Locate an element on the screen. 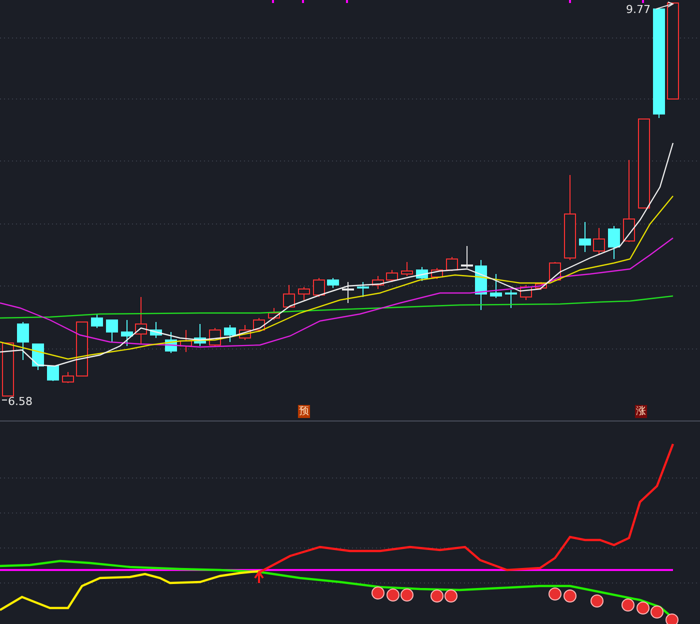  high-price-label: 9.77 is located at coordinates (638, 9).